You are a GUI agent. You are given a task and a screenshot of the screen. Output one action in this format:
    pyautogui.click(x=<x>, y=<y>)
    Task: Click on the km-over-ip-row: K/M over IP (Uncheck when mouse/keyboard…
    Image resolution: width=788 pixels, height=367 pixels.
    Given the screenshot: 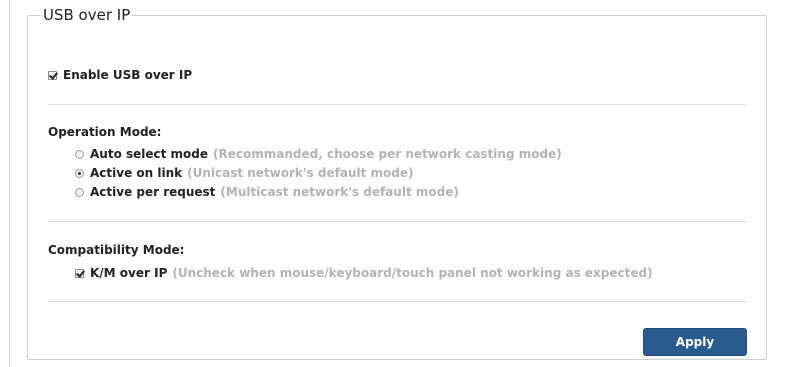 What is the action you would take?
    pyautogui.click(x=364, y=273)
    